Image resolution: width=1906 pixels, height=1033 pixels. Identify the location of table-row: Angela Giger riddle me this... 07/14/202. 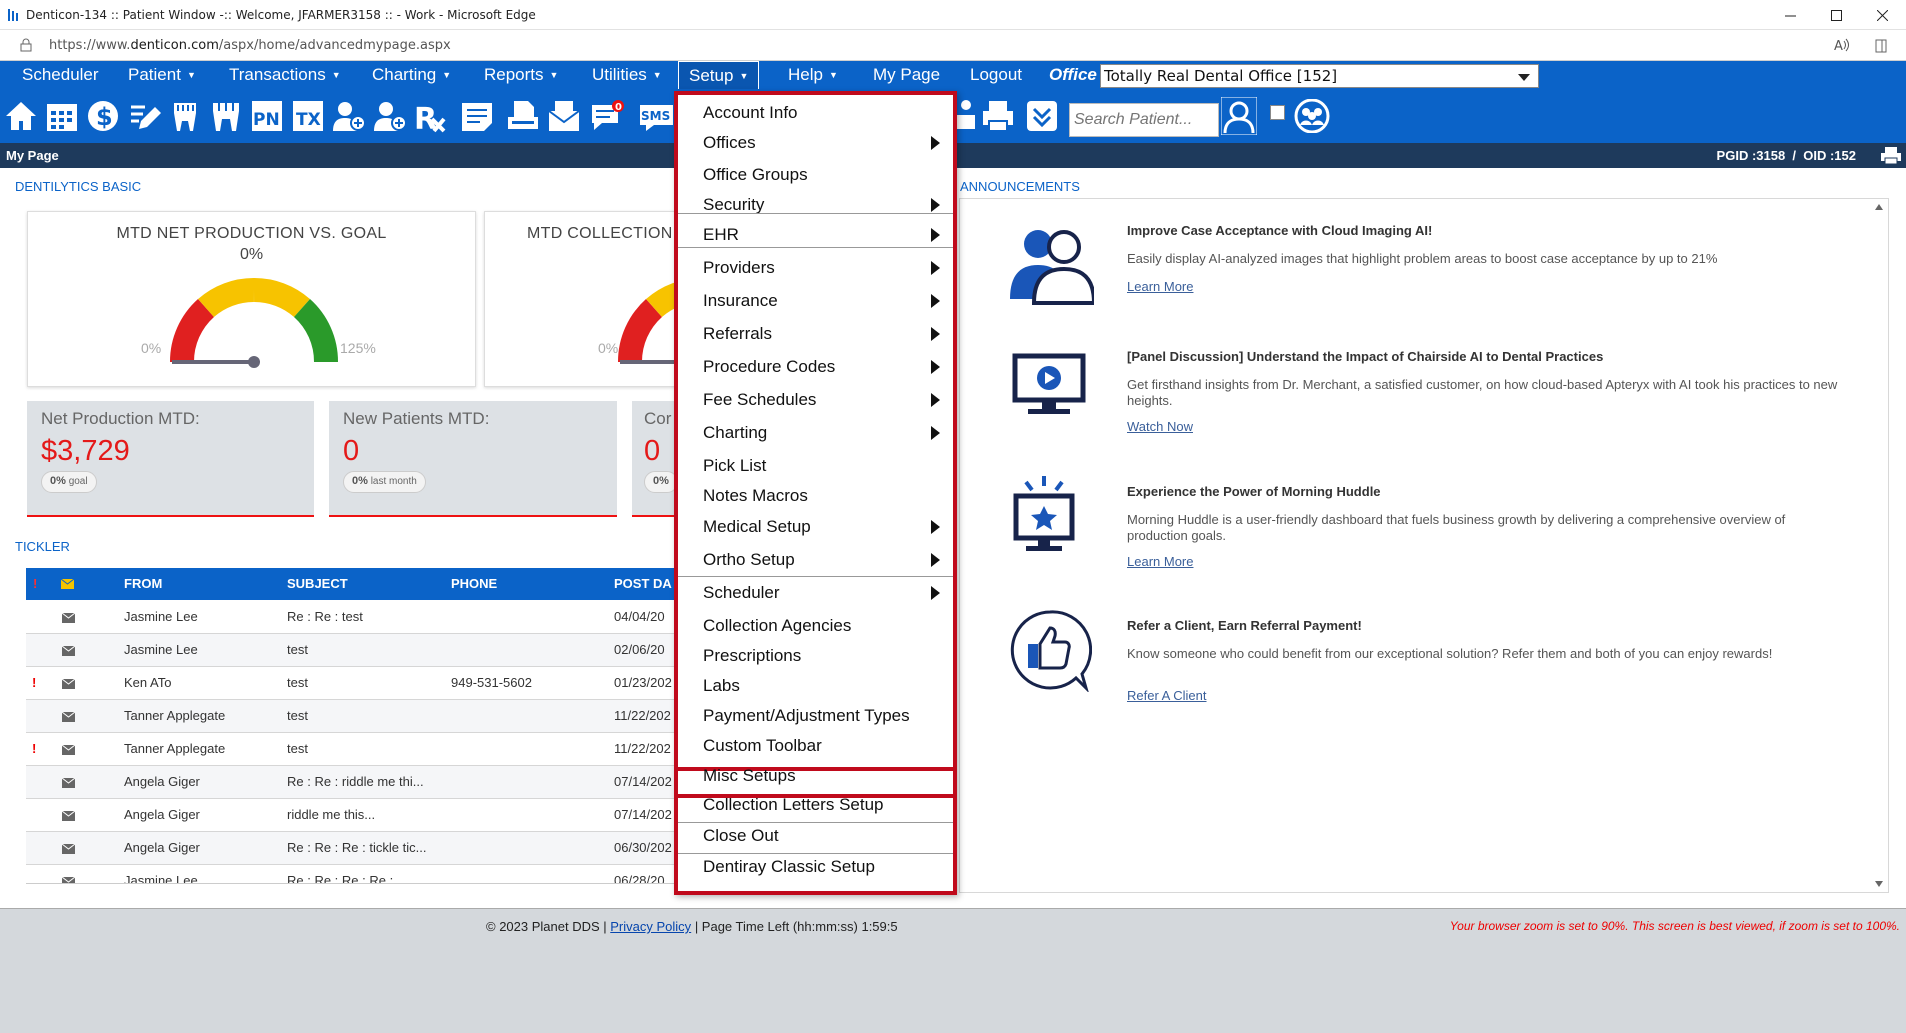
(351, 815).